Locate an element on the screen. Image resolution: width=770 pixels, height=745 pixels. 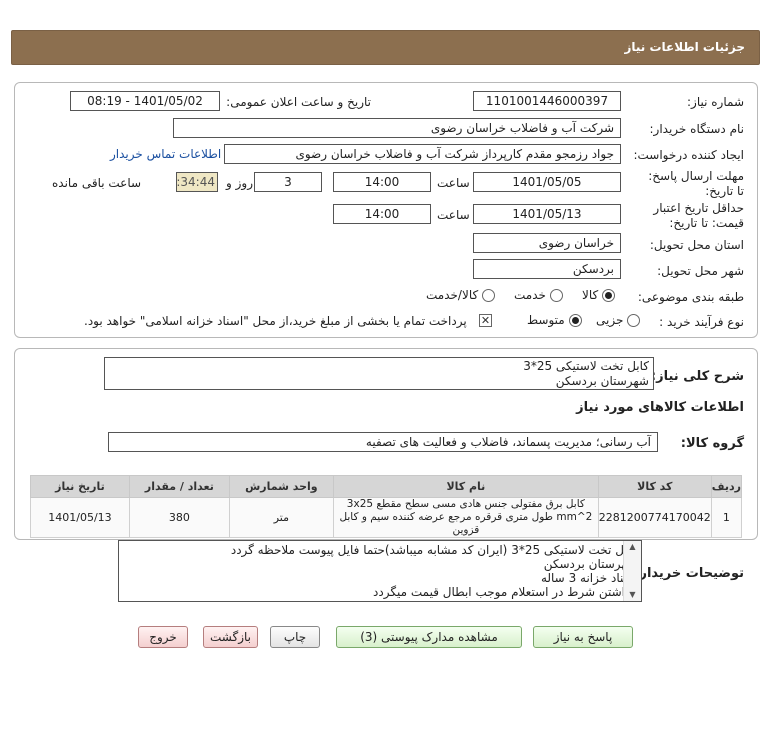
process-option-medium: متوسط is located at coordinates (554, 320).